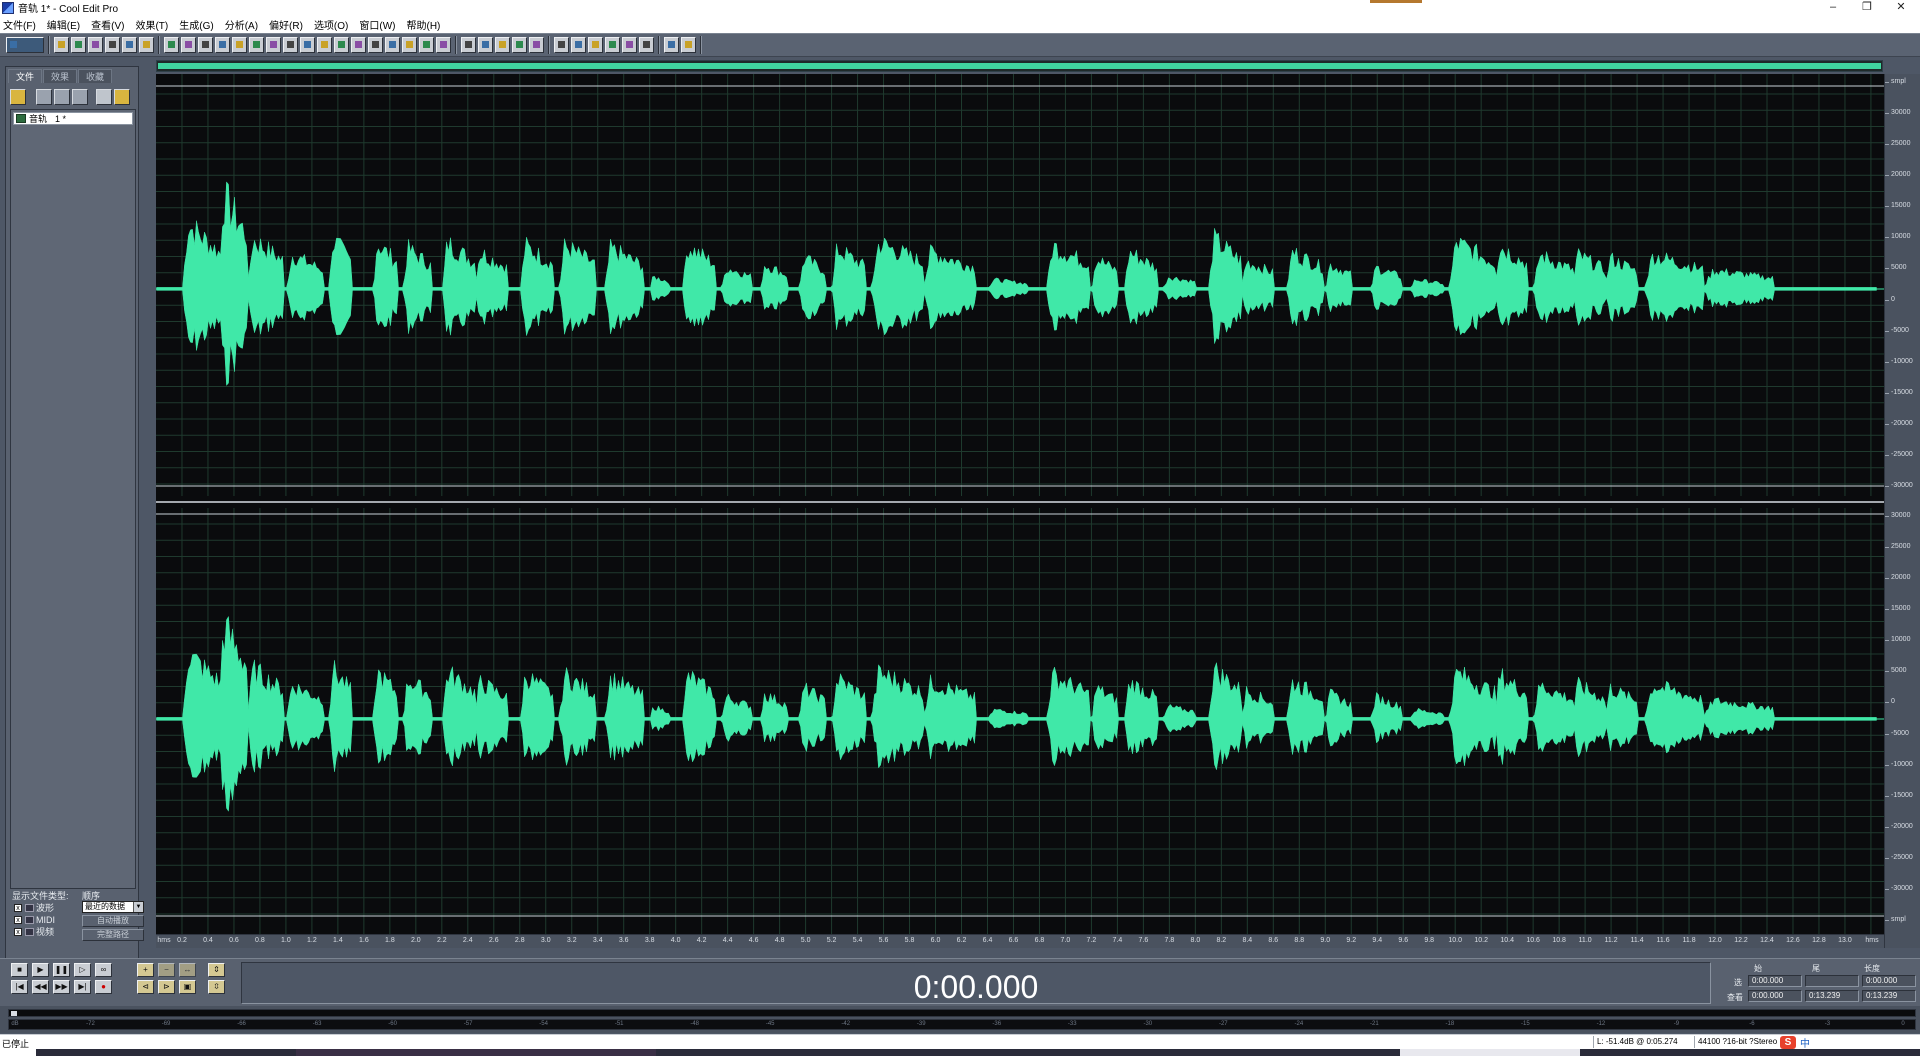 This screenshot has height=1056, width=1920. Describe the element at coordinates (358, 45) in the screenshot. I see `snap-icon` at that location.